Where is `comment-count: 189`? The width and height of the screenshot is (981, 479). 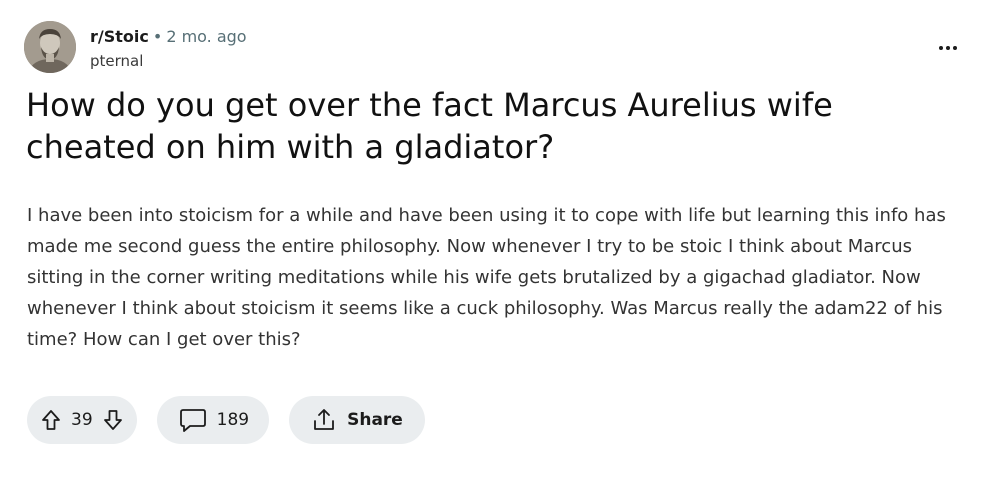 comment-count: 189 is located at coordinates (233, 420).